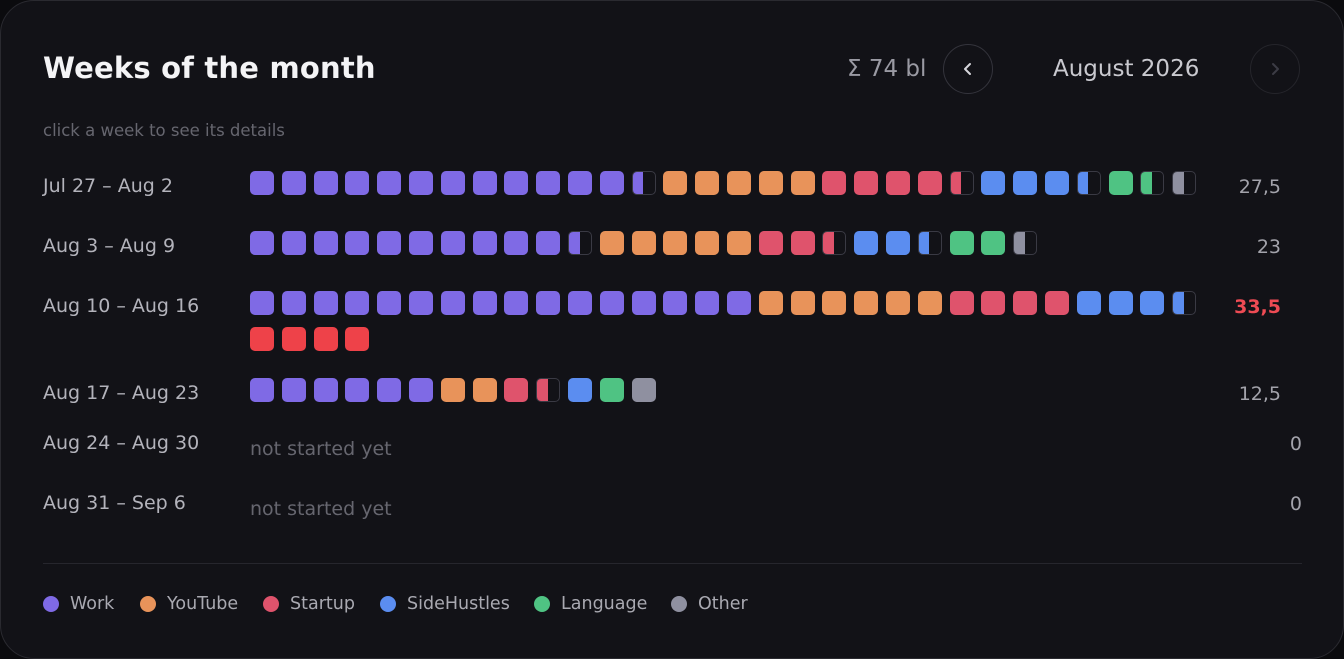 The width and height of the screenshot is (1344, 659). What do you see at coordinates (709, 604) in the screenshot?
I see `legend-item-other: Other` at bounding box center [709, 604].